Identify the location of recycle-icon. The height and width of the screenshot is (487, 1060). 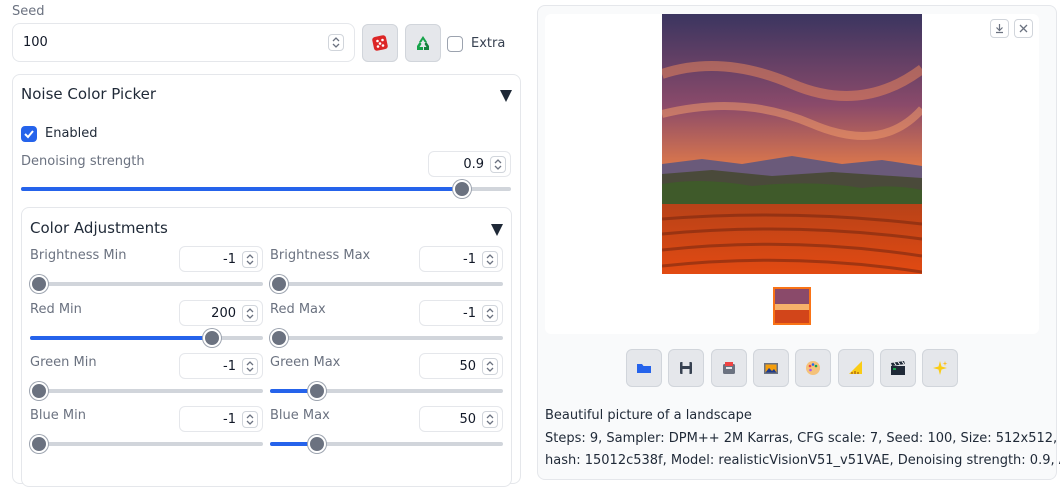
(423, 43).